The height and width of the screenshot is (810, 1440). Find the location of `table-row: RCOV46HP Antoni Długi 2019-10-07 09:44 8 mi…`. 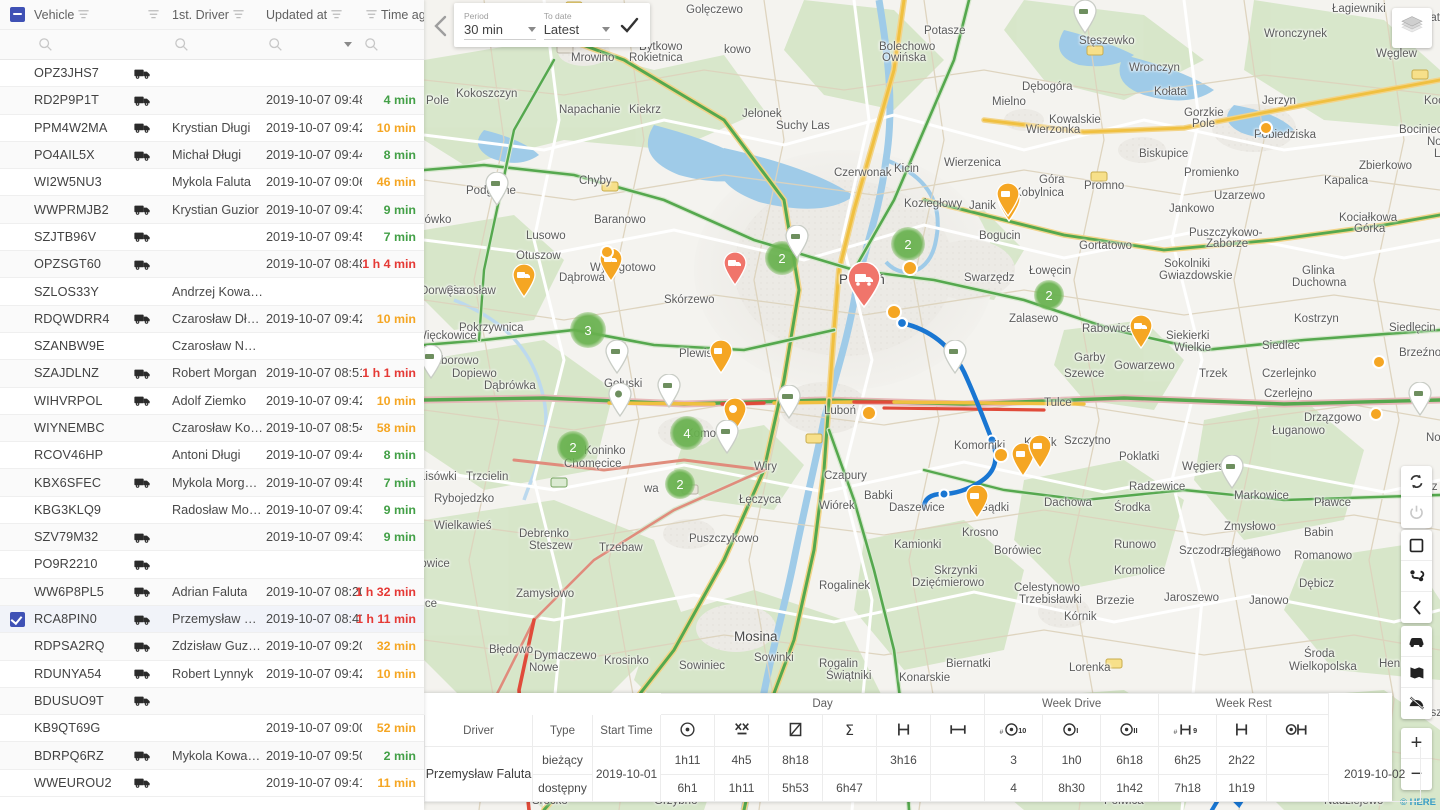

table-row: RCOV46HP Antoni Długi 2019-10-07 09:44 8 mi… is located at coordinates (212, 456).